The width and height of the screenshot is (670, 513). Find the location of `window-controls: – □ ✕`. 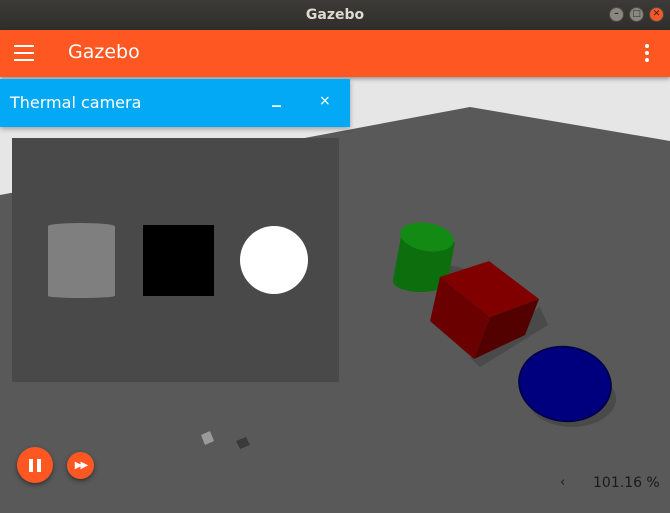

window-controls: – □ ✕ is located at coordinates (636, 14).